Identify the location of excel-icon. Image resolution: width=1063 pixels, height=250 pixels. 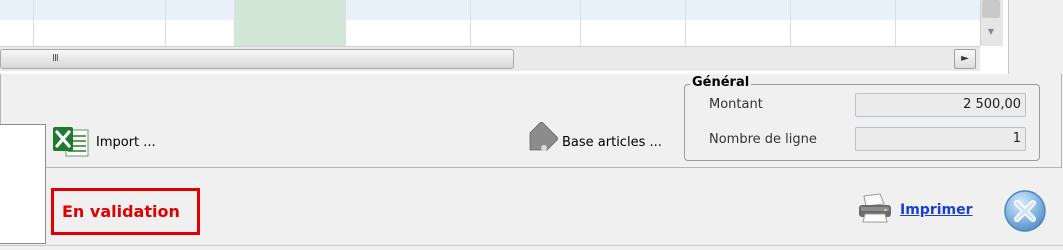
(71, 142).